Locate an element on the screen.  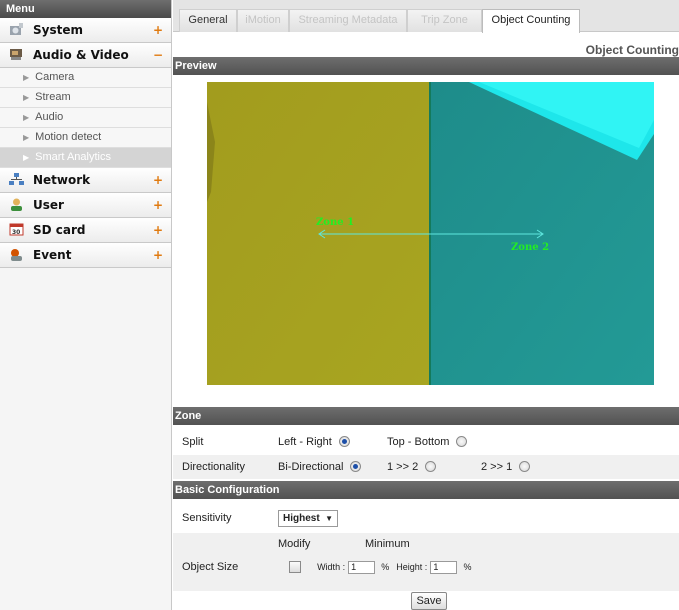
split-left-right-option: Left - Right is located at coordinates (314, 442).